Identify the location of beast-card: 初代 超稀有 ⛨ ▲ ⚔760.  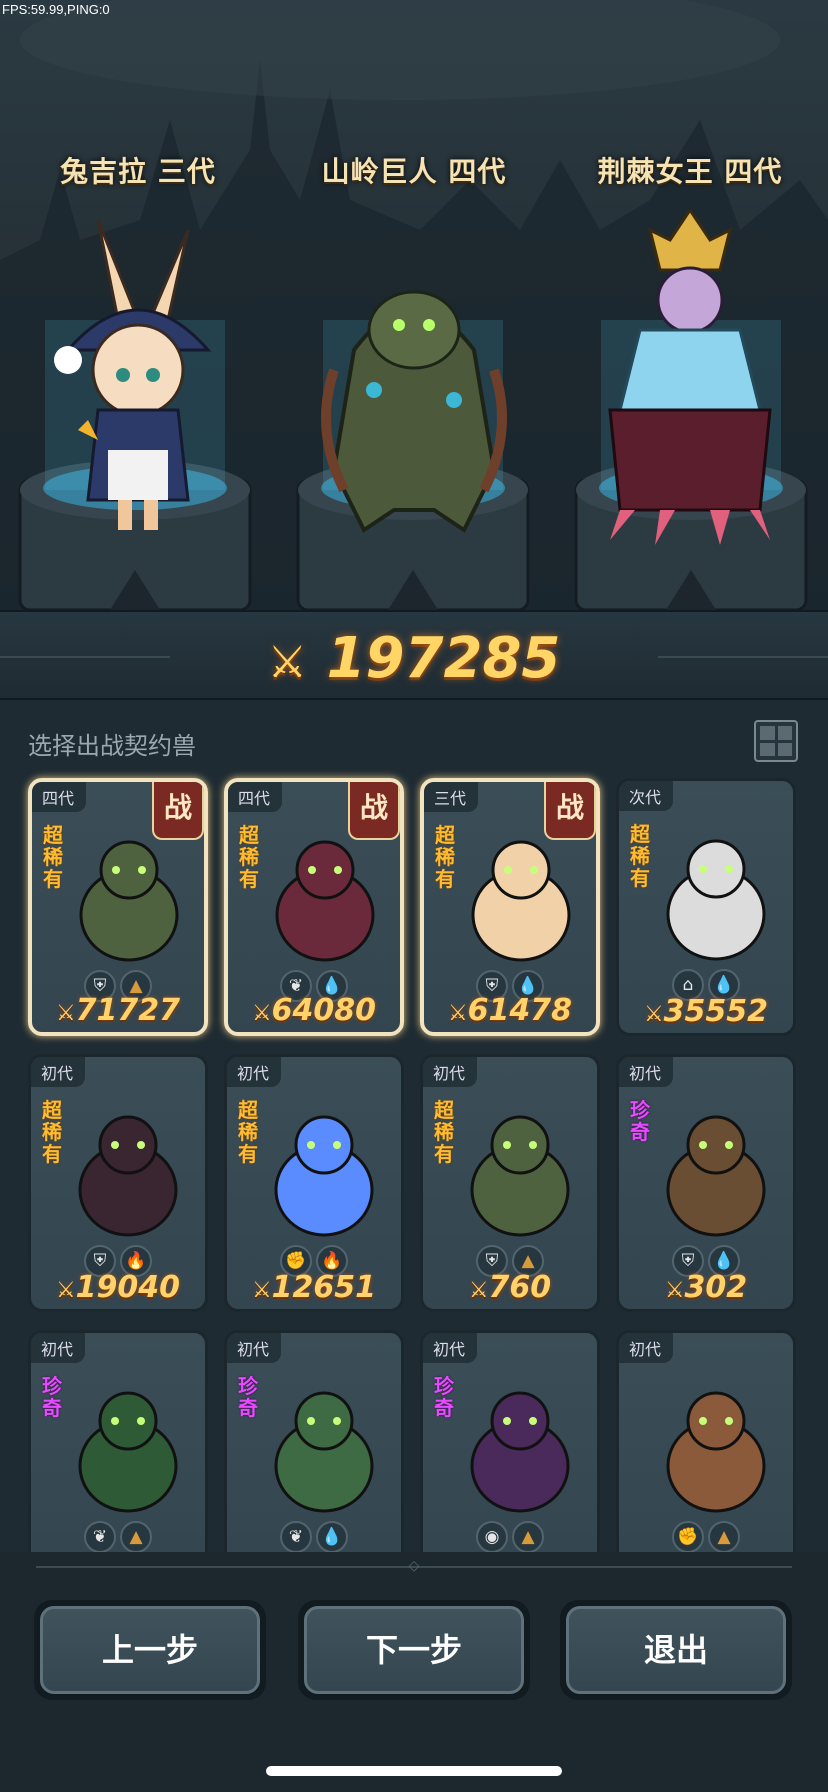
(510, 1183).